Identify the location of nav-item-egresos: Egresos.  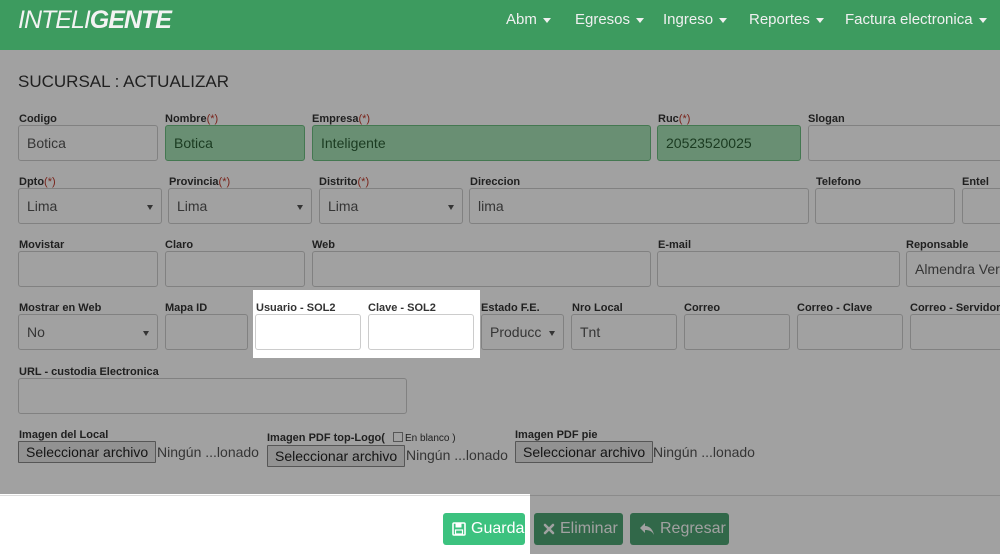
(610, 19).